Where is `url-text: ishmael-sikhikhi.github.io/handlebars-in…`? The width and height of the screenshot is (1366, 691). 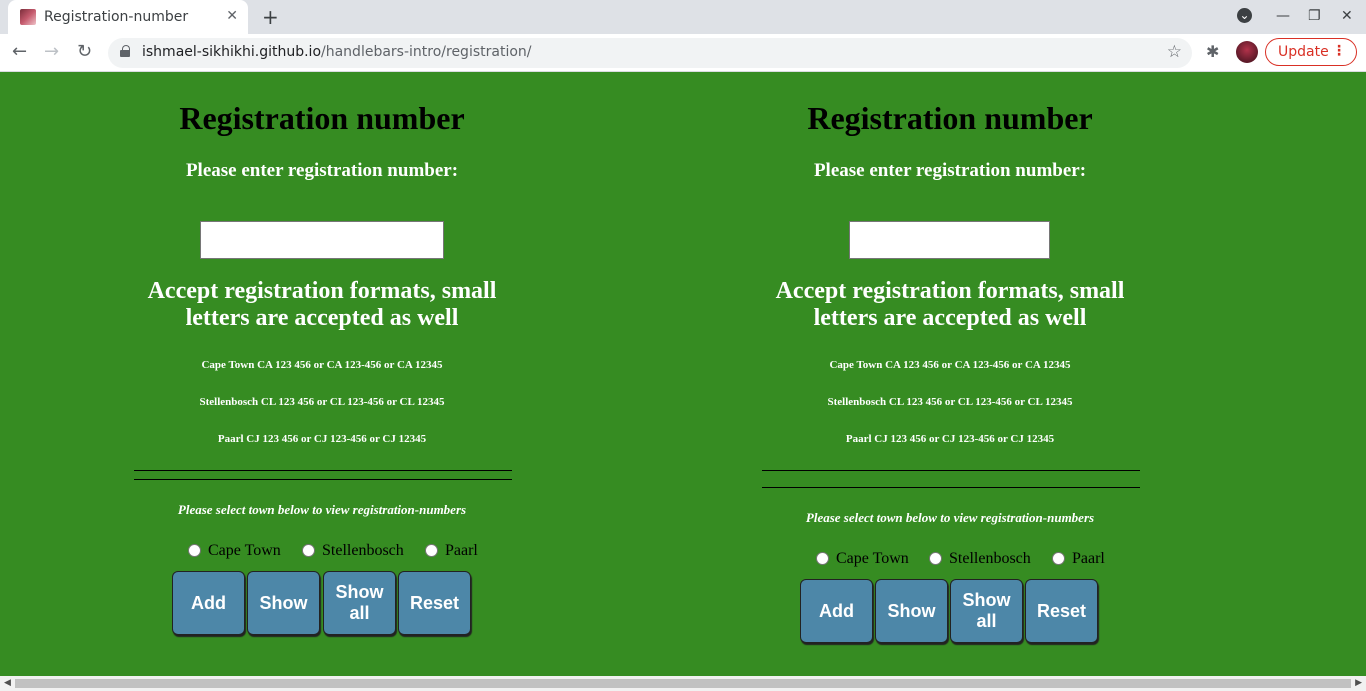 url-text: ishmael-sikhikhi.github.io/handlebars-in… is located at coordinates (337, 52).